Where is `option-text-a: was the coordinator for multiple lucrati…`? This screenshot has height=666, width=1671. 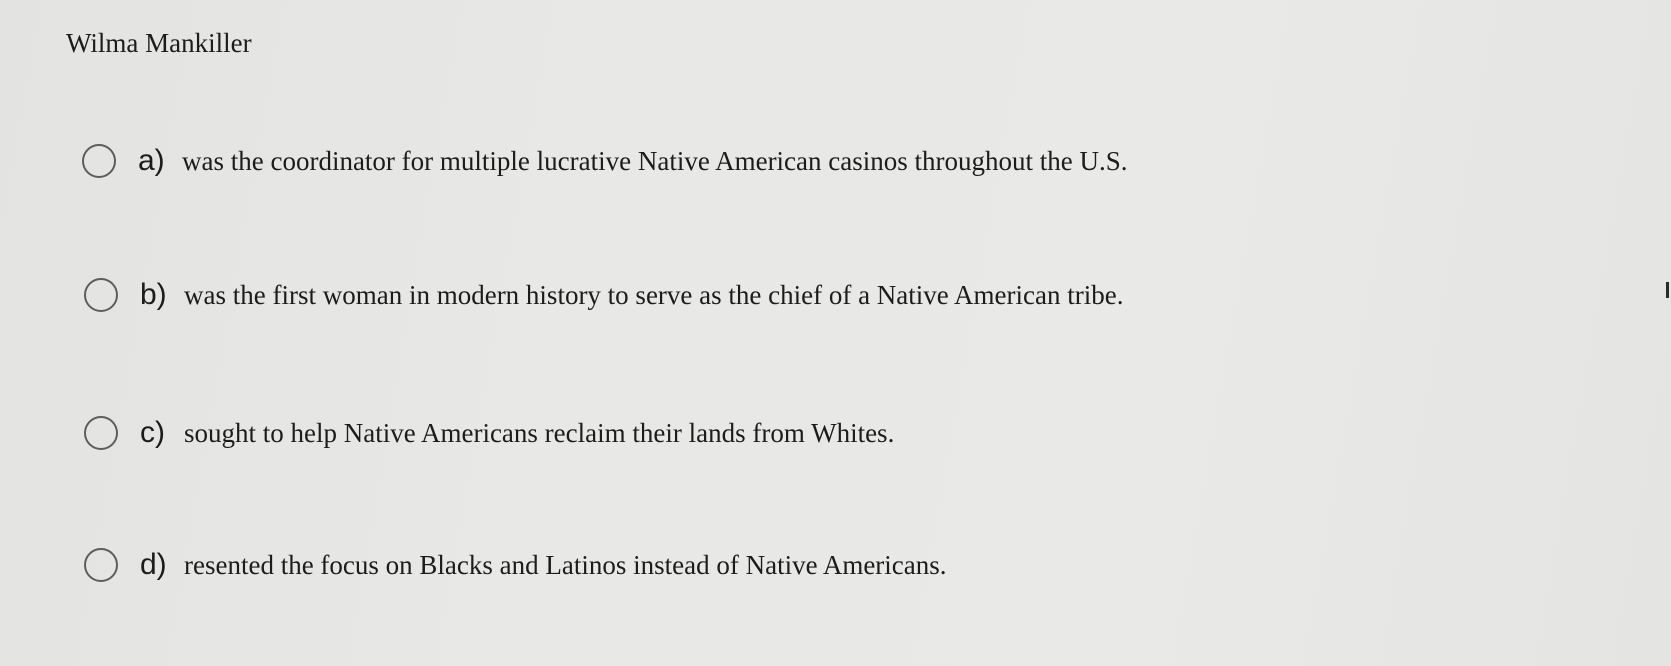
option-text-a: was the coordinator for multiple lucrati… is located at coordinates (655, 160).